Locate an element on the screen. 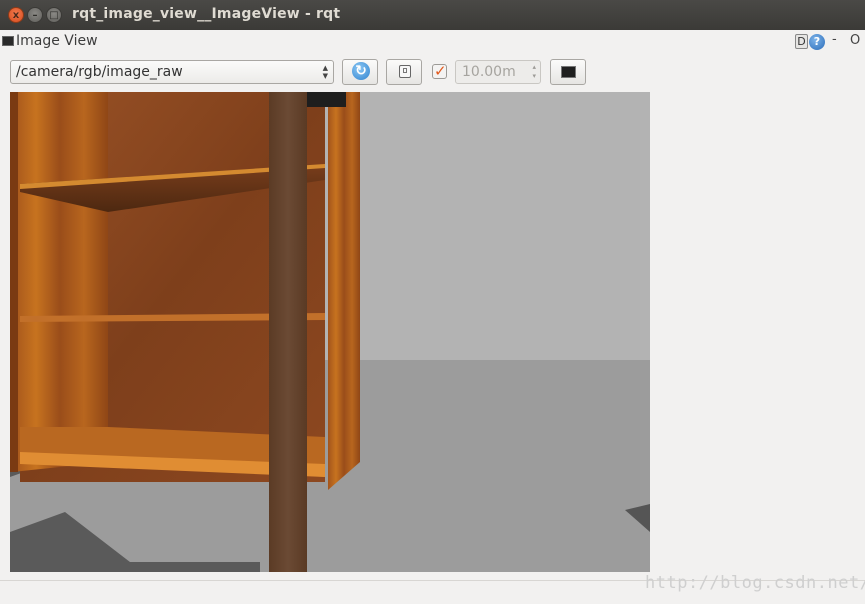 Image resolution: width=865 pixels, height=604 pixels. save-image-button is located at coordinates (404, 72).